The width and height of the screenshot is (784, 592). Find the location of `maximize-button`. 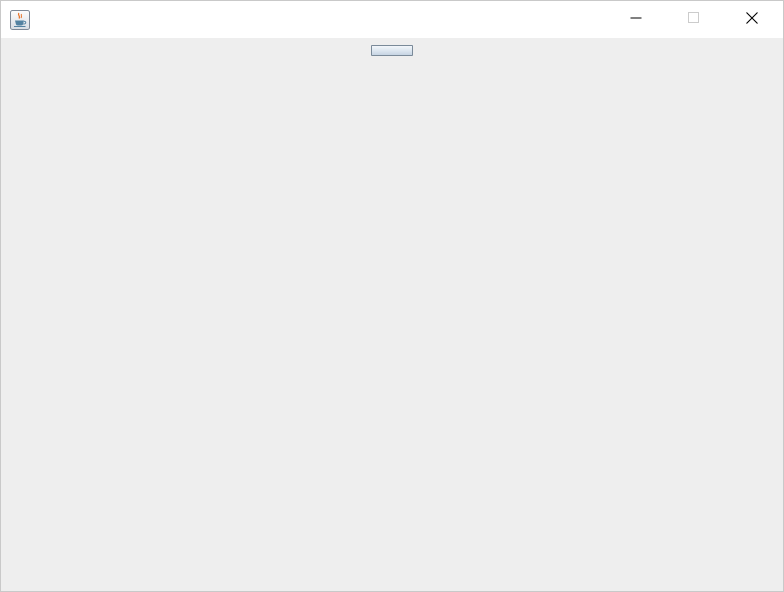

maximize-button is located at coordinates (694, 19).